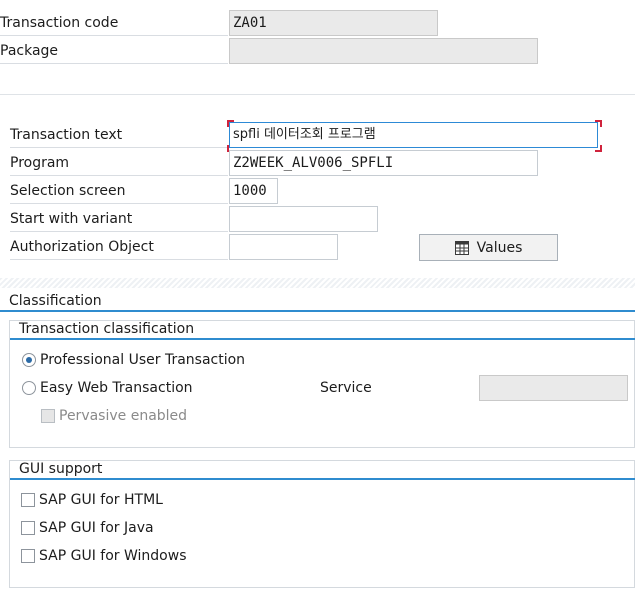 Image resolution: width=635 pixels, height=604 pixels. Describe the element at coordinates (383, 163) in the screenshot. I see `program-field: Z2WEEK_ALV006_SPFLI` at that location.